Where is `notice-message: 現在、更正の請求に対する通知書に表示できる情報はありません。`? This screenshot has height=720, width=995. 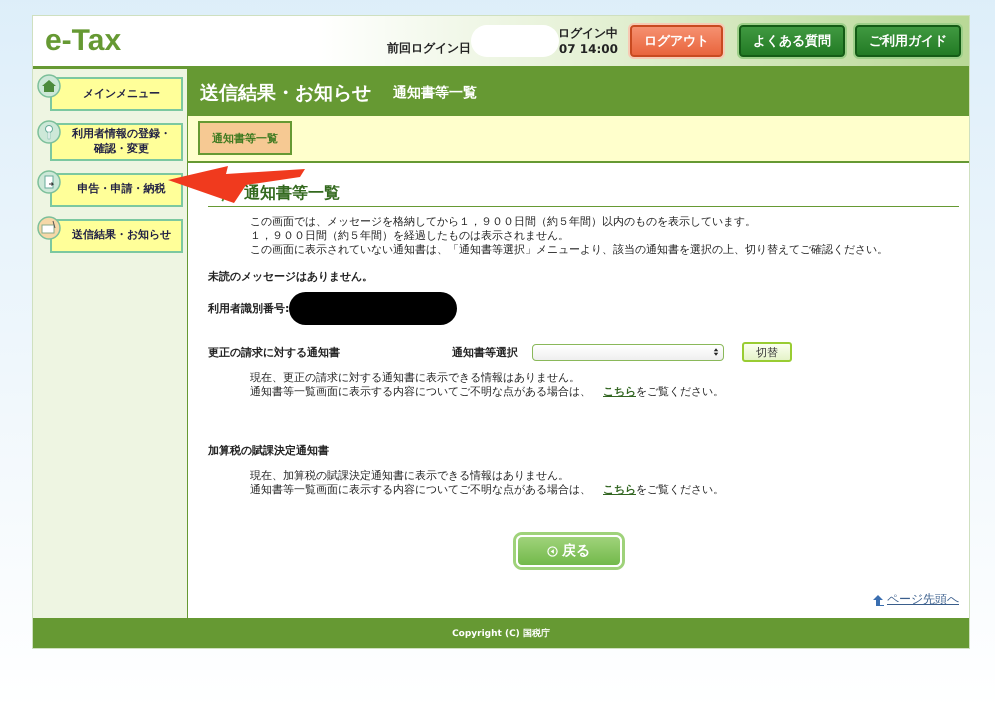 notice-message: 現在、更正の請求に対する通知書に表示できる情報はありません。 is located at coordinates (415, 378).